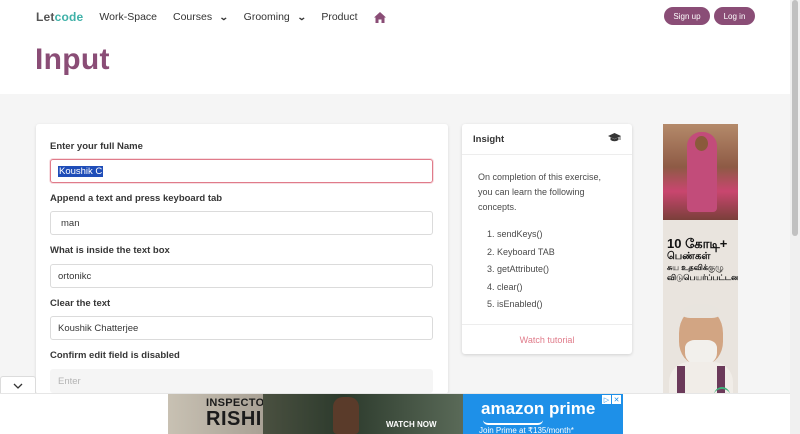 The width and height of the screenshot is (800, 434). I want to click on disabled-field-label: Confirm edit field is disabled, so click(115, 355).